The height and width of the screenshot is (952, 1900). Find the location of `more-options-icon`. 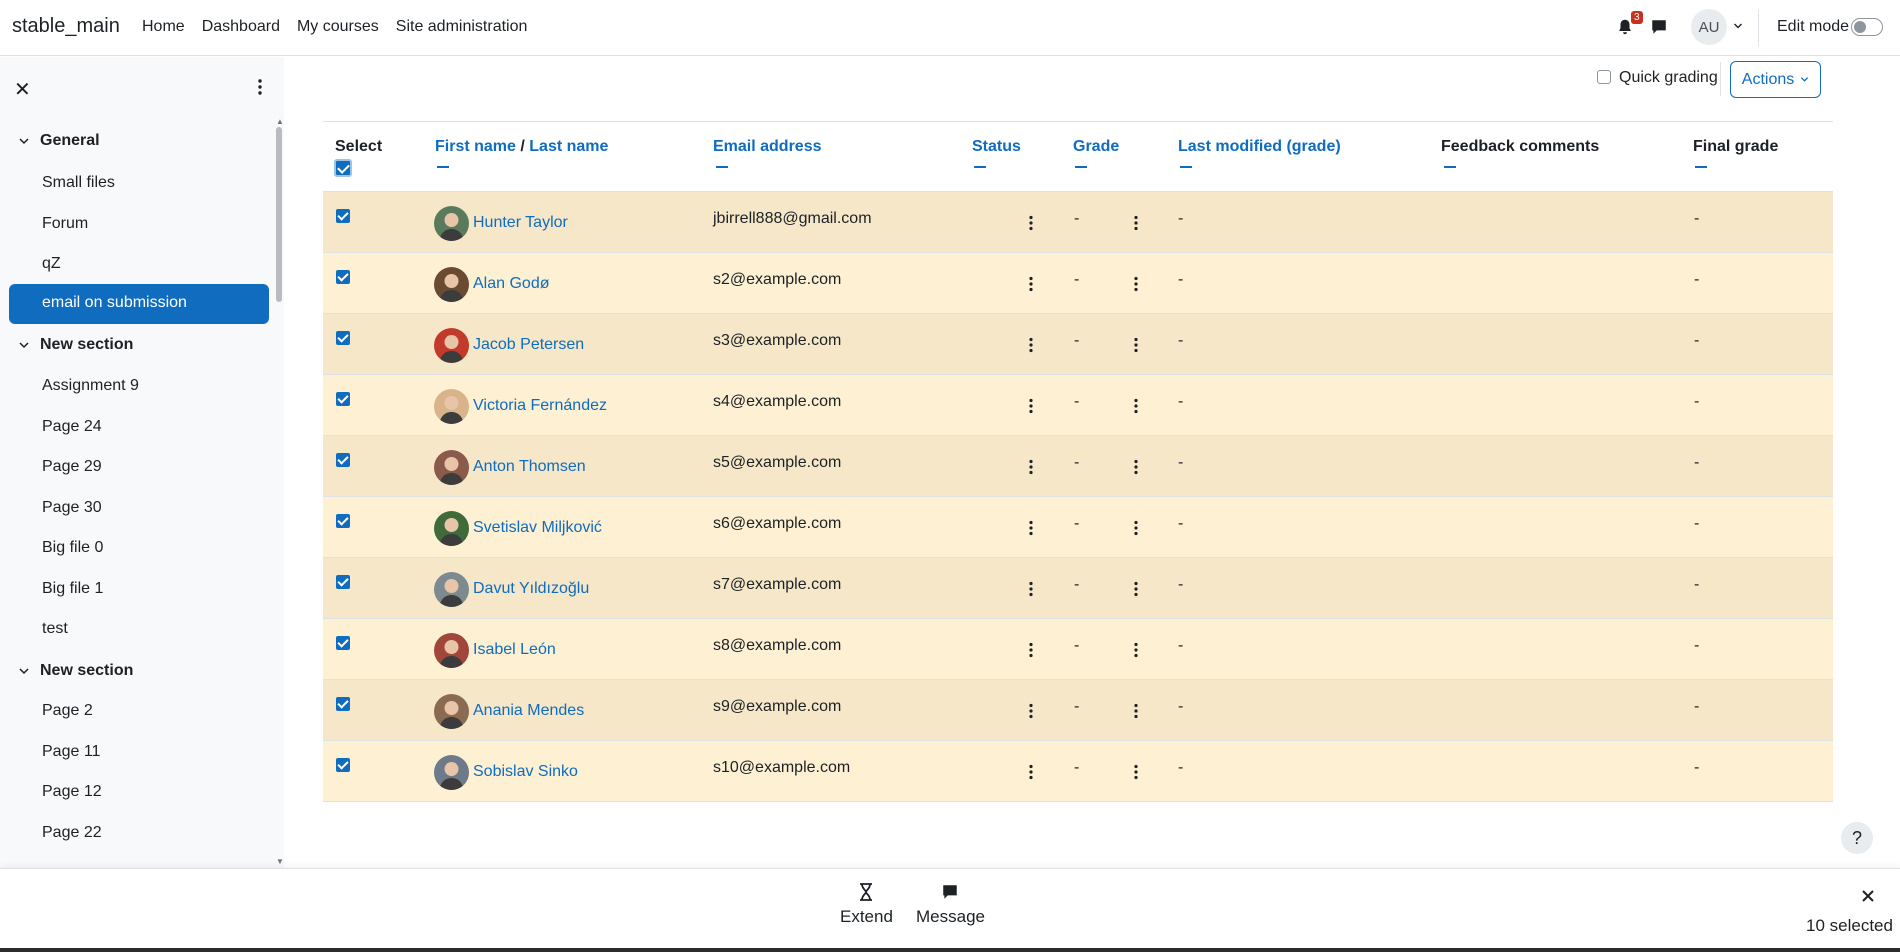

more-options-icon is located at coordinates (260, 87).